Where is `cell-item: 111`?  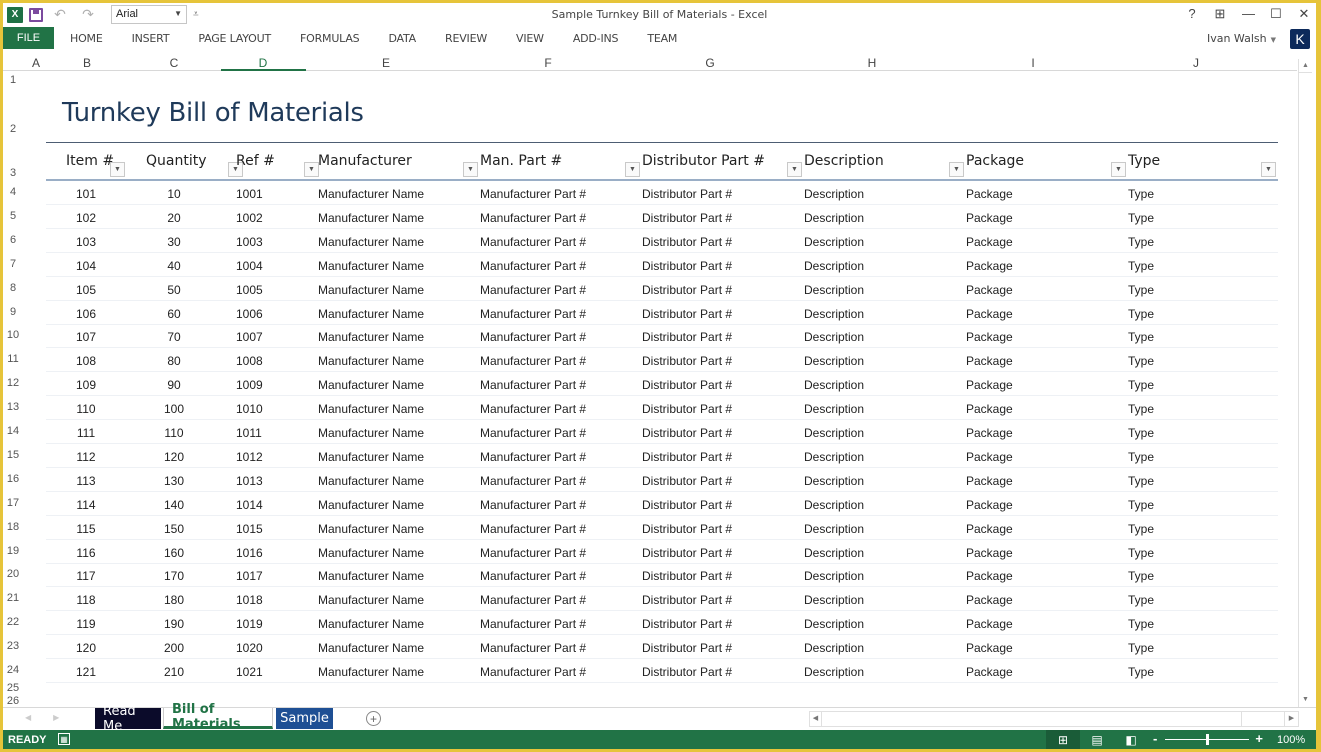
cell-item: 111 is located at coordinates (86, 433).